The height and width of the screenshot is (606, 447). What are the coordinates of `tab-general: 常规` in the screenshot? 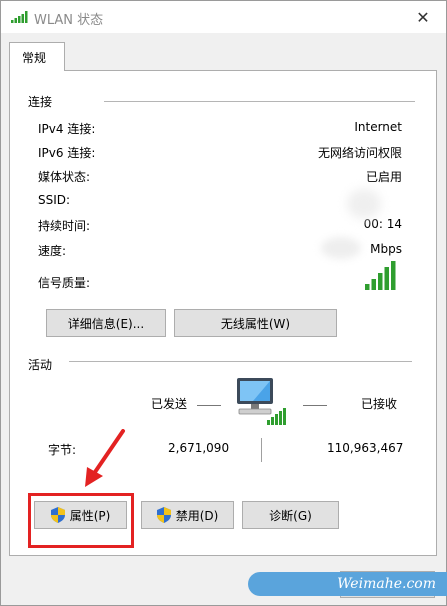 It's located at (37, 56).